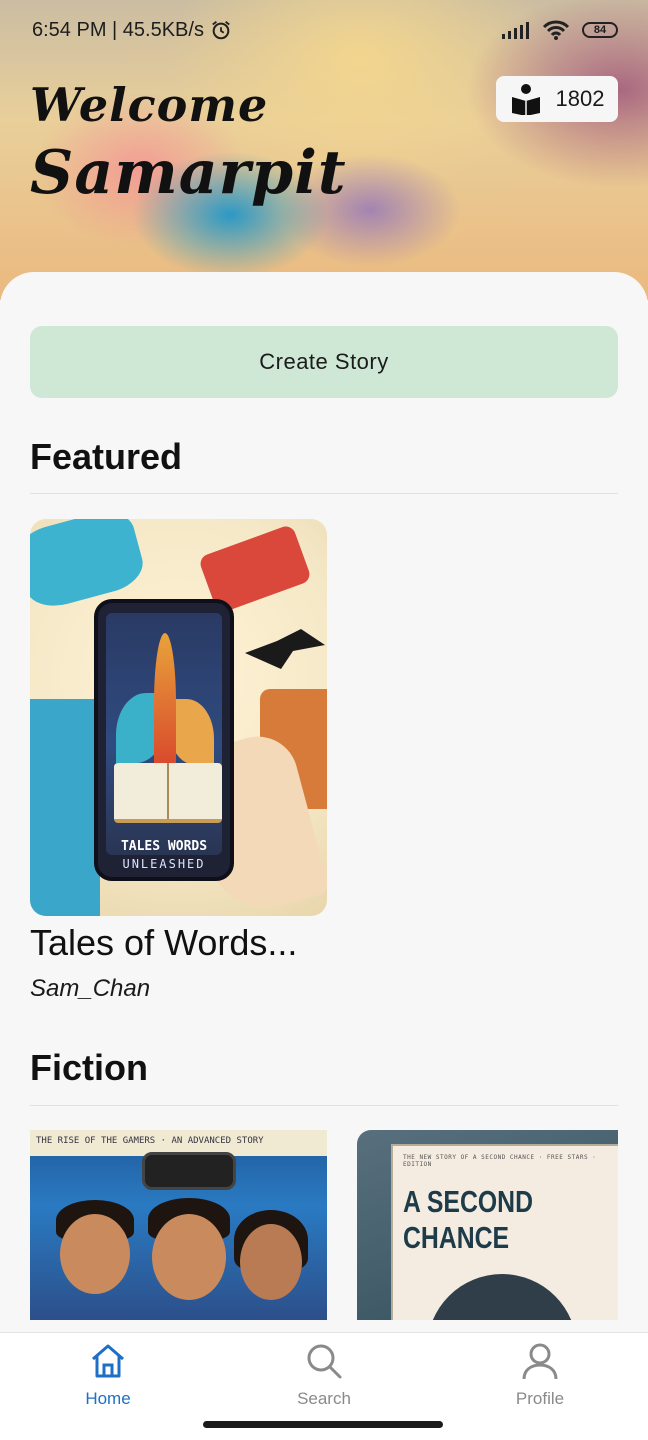 This screenshot has height=1440, width=648. What do you see at coordinates (118, 29) in the screenshot?
I see `status-time-speed: 6:54 PM | 45.5KB/s` at bounding box center [118, 29].